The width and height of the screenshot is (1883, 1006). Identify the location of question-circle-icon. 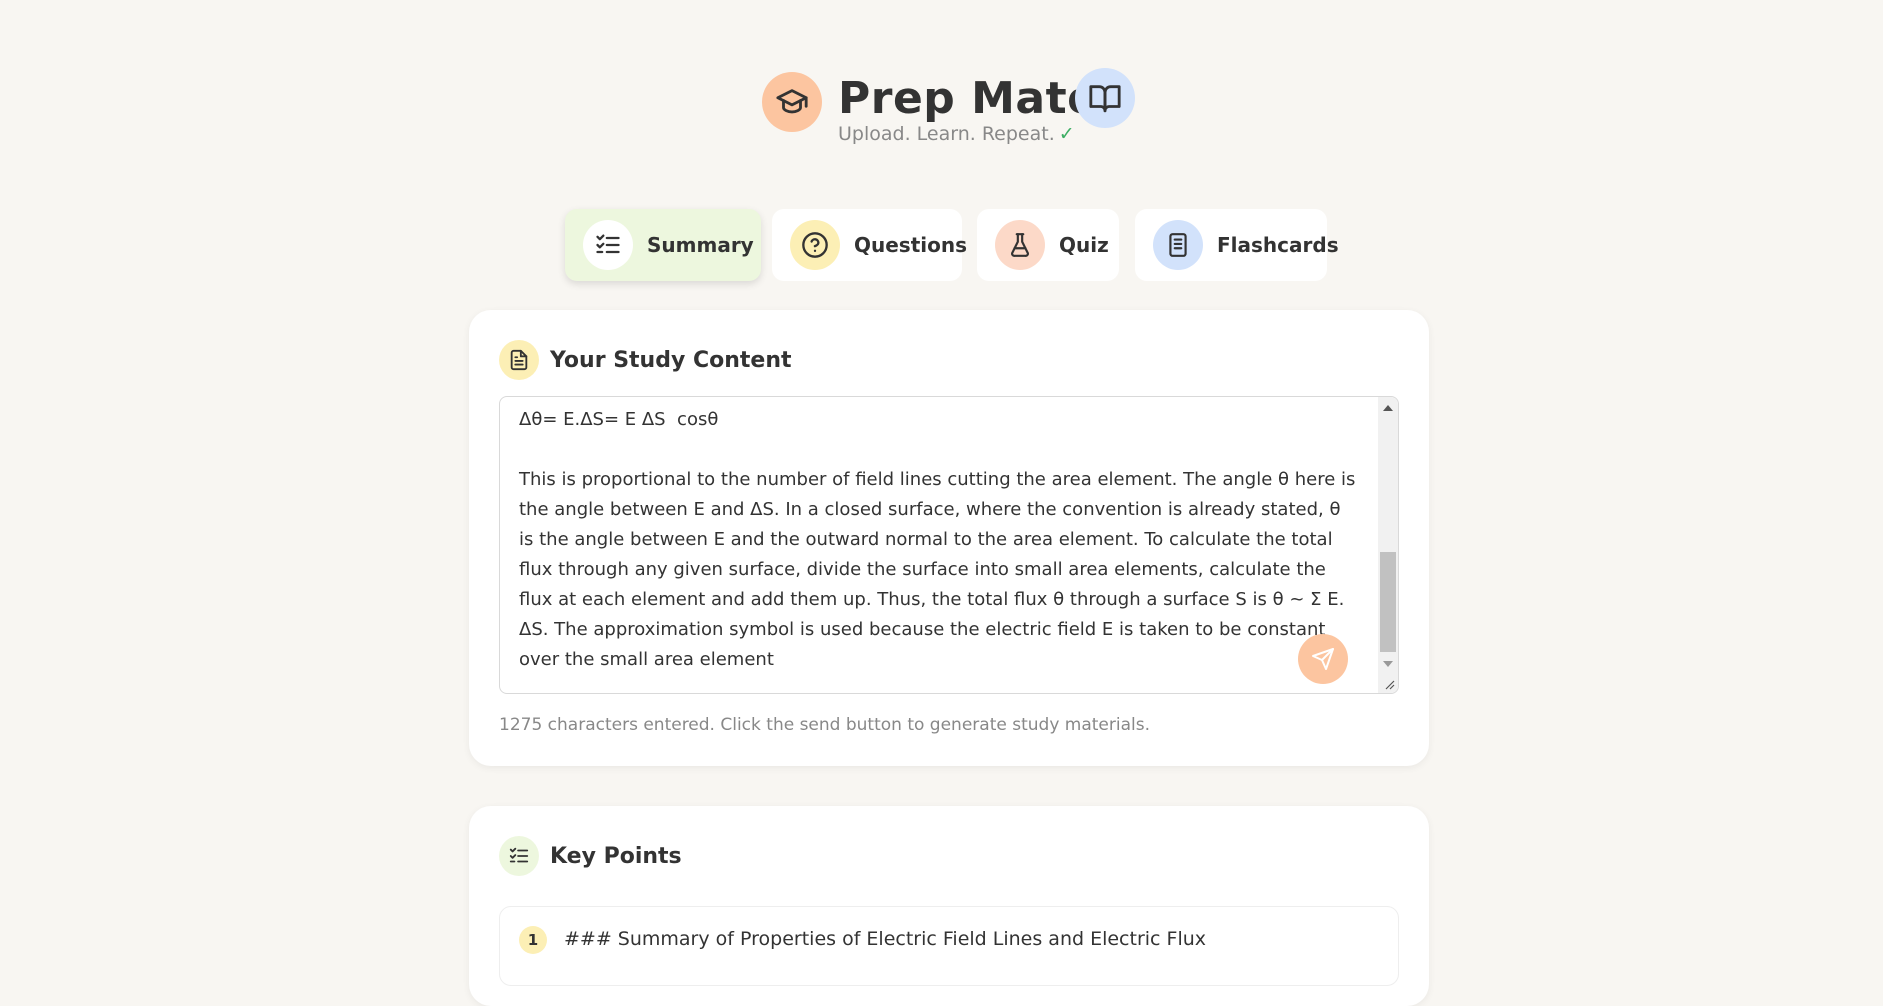
(815, 245).